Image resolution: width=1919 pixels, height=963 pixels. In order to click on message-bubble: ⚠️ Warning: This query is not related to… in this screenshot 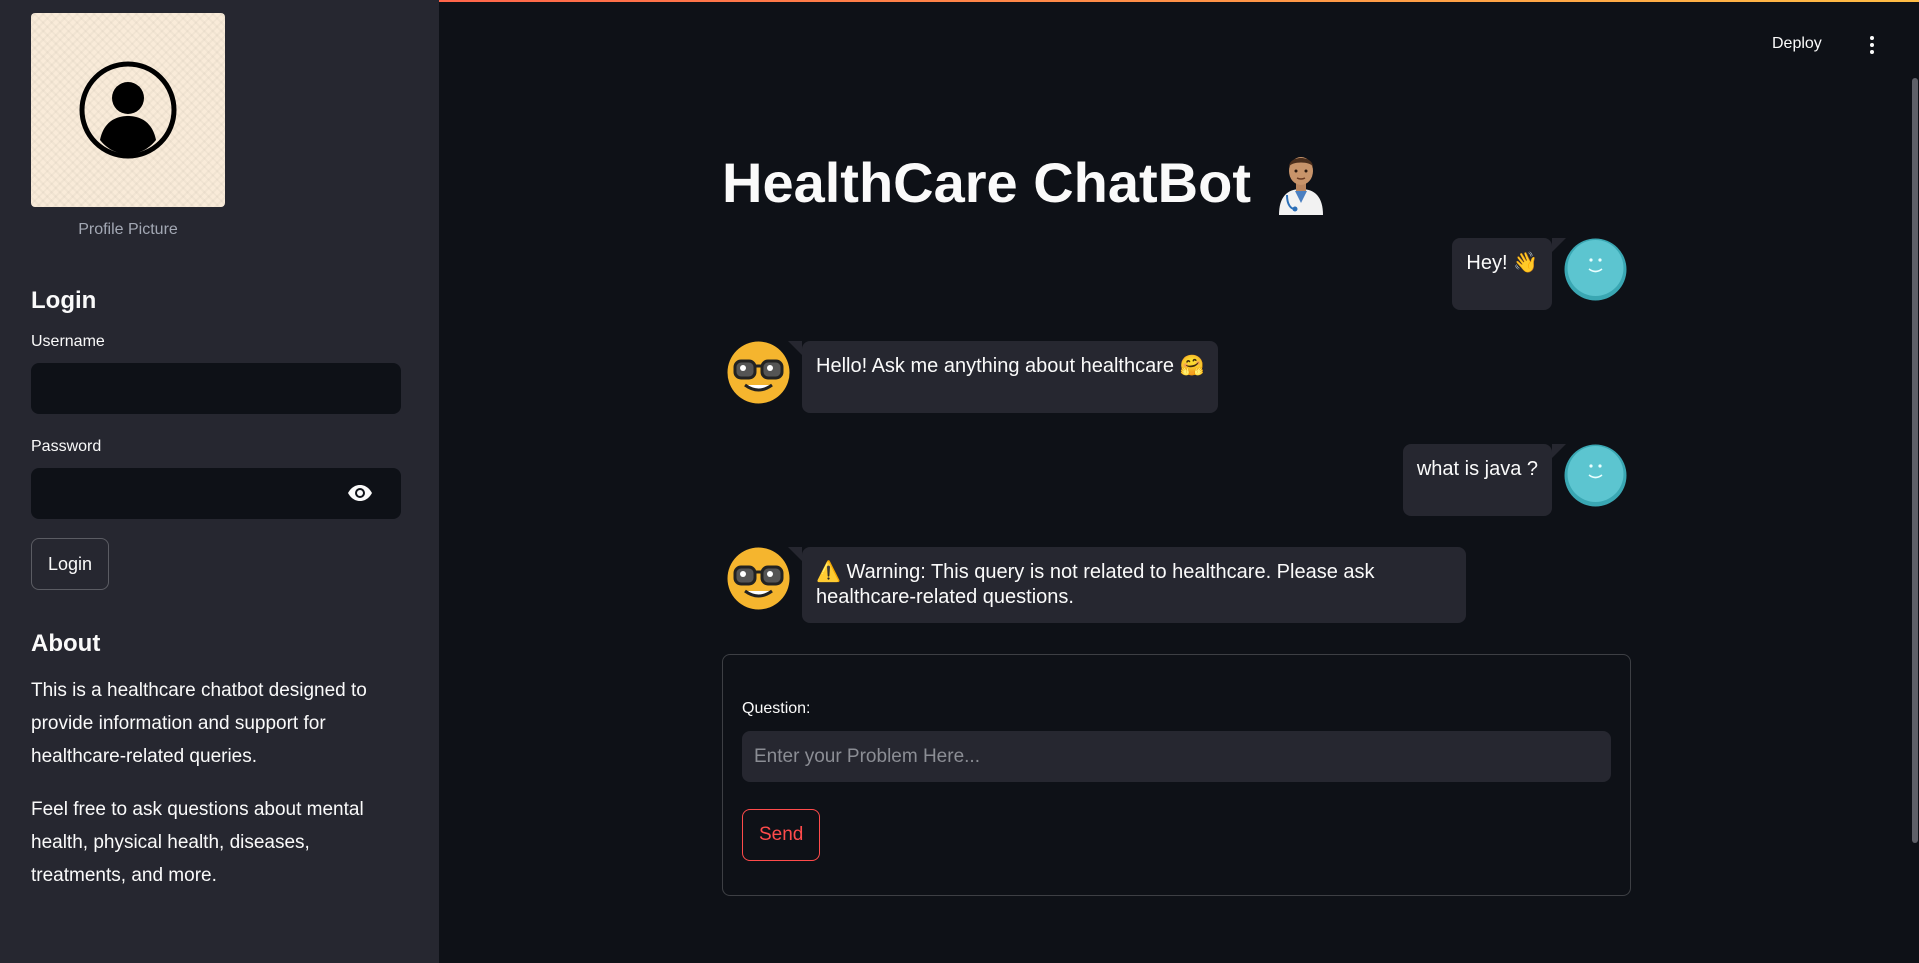, I will do `click(1127, 585)`.